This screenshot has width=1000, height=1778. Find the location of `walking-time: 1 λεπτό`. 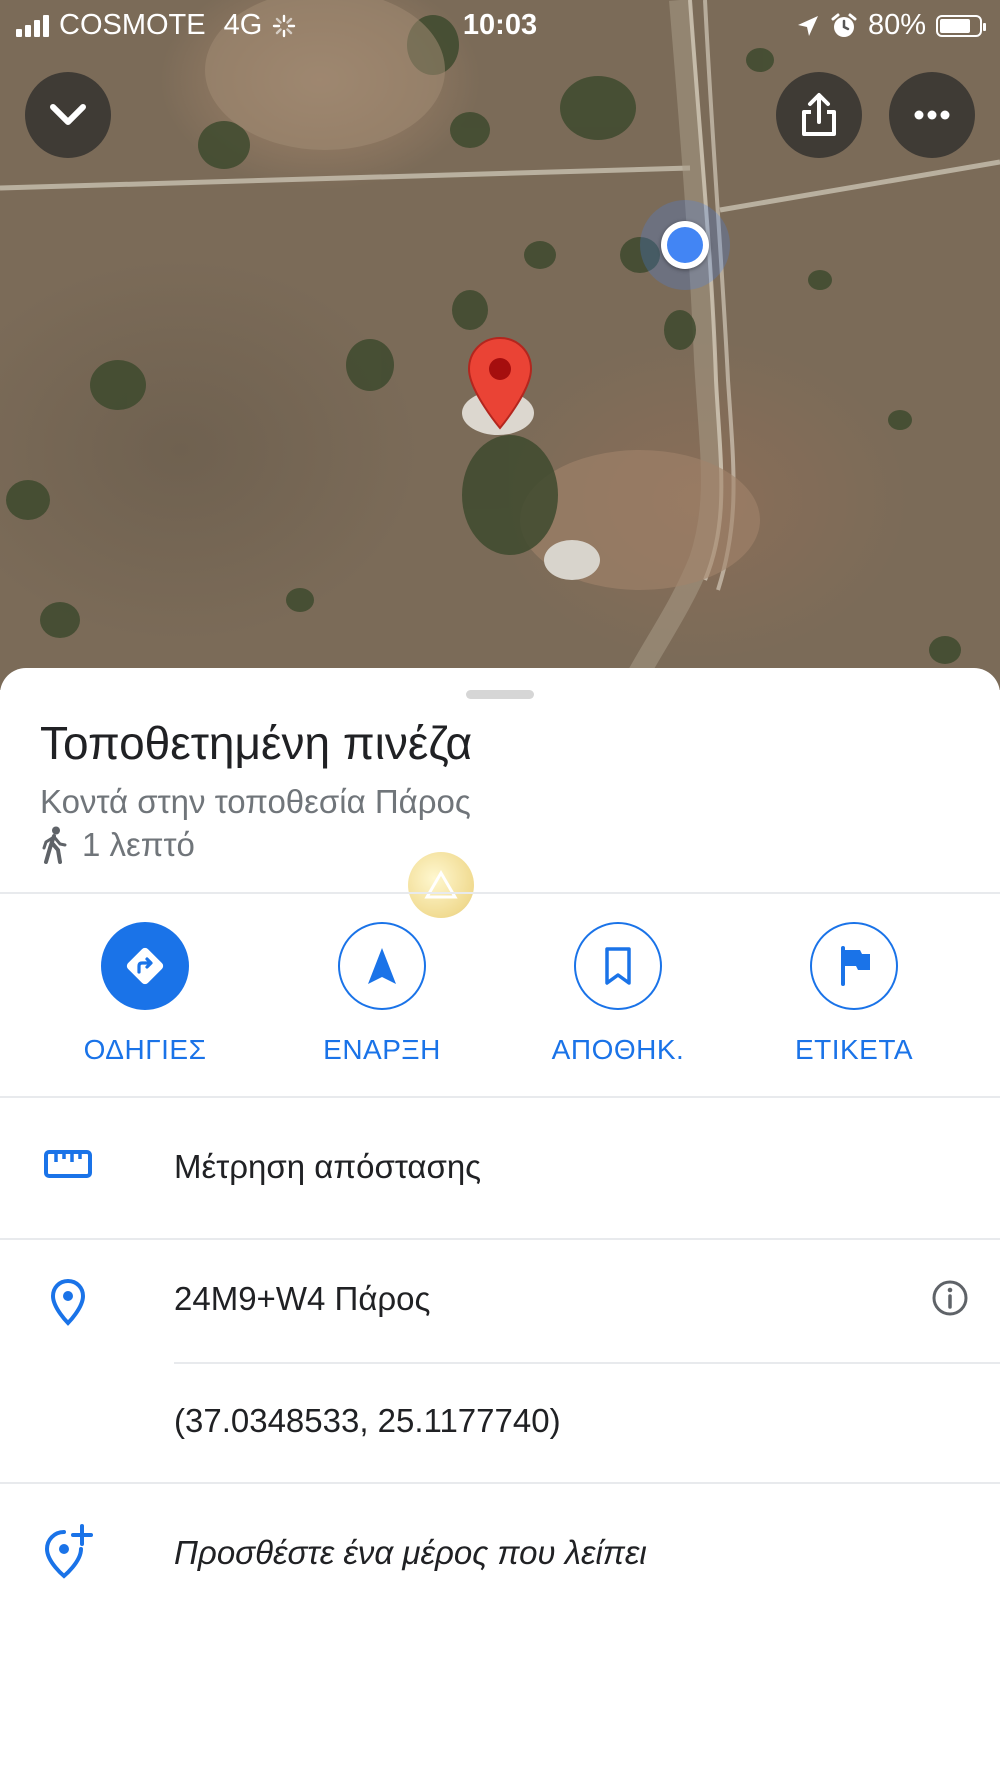

walking-time: 1 λεπτό is located at coordinates (117, 845).